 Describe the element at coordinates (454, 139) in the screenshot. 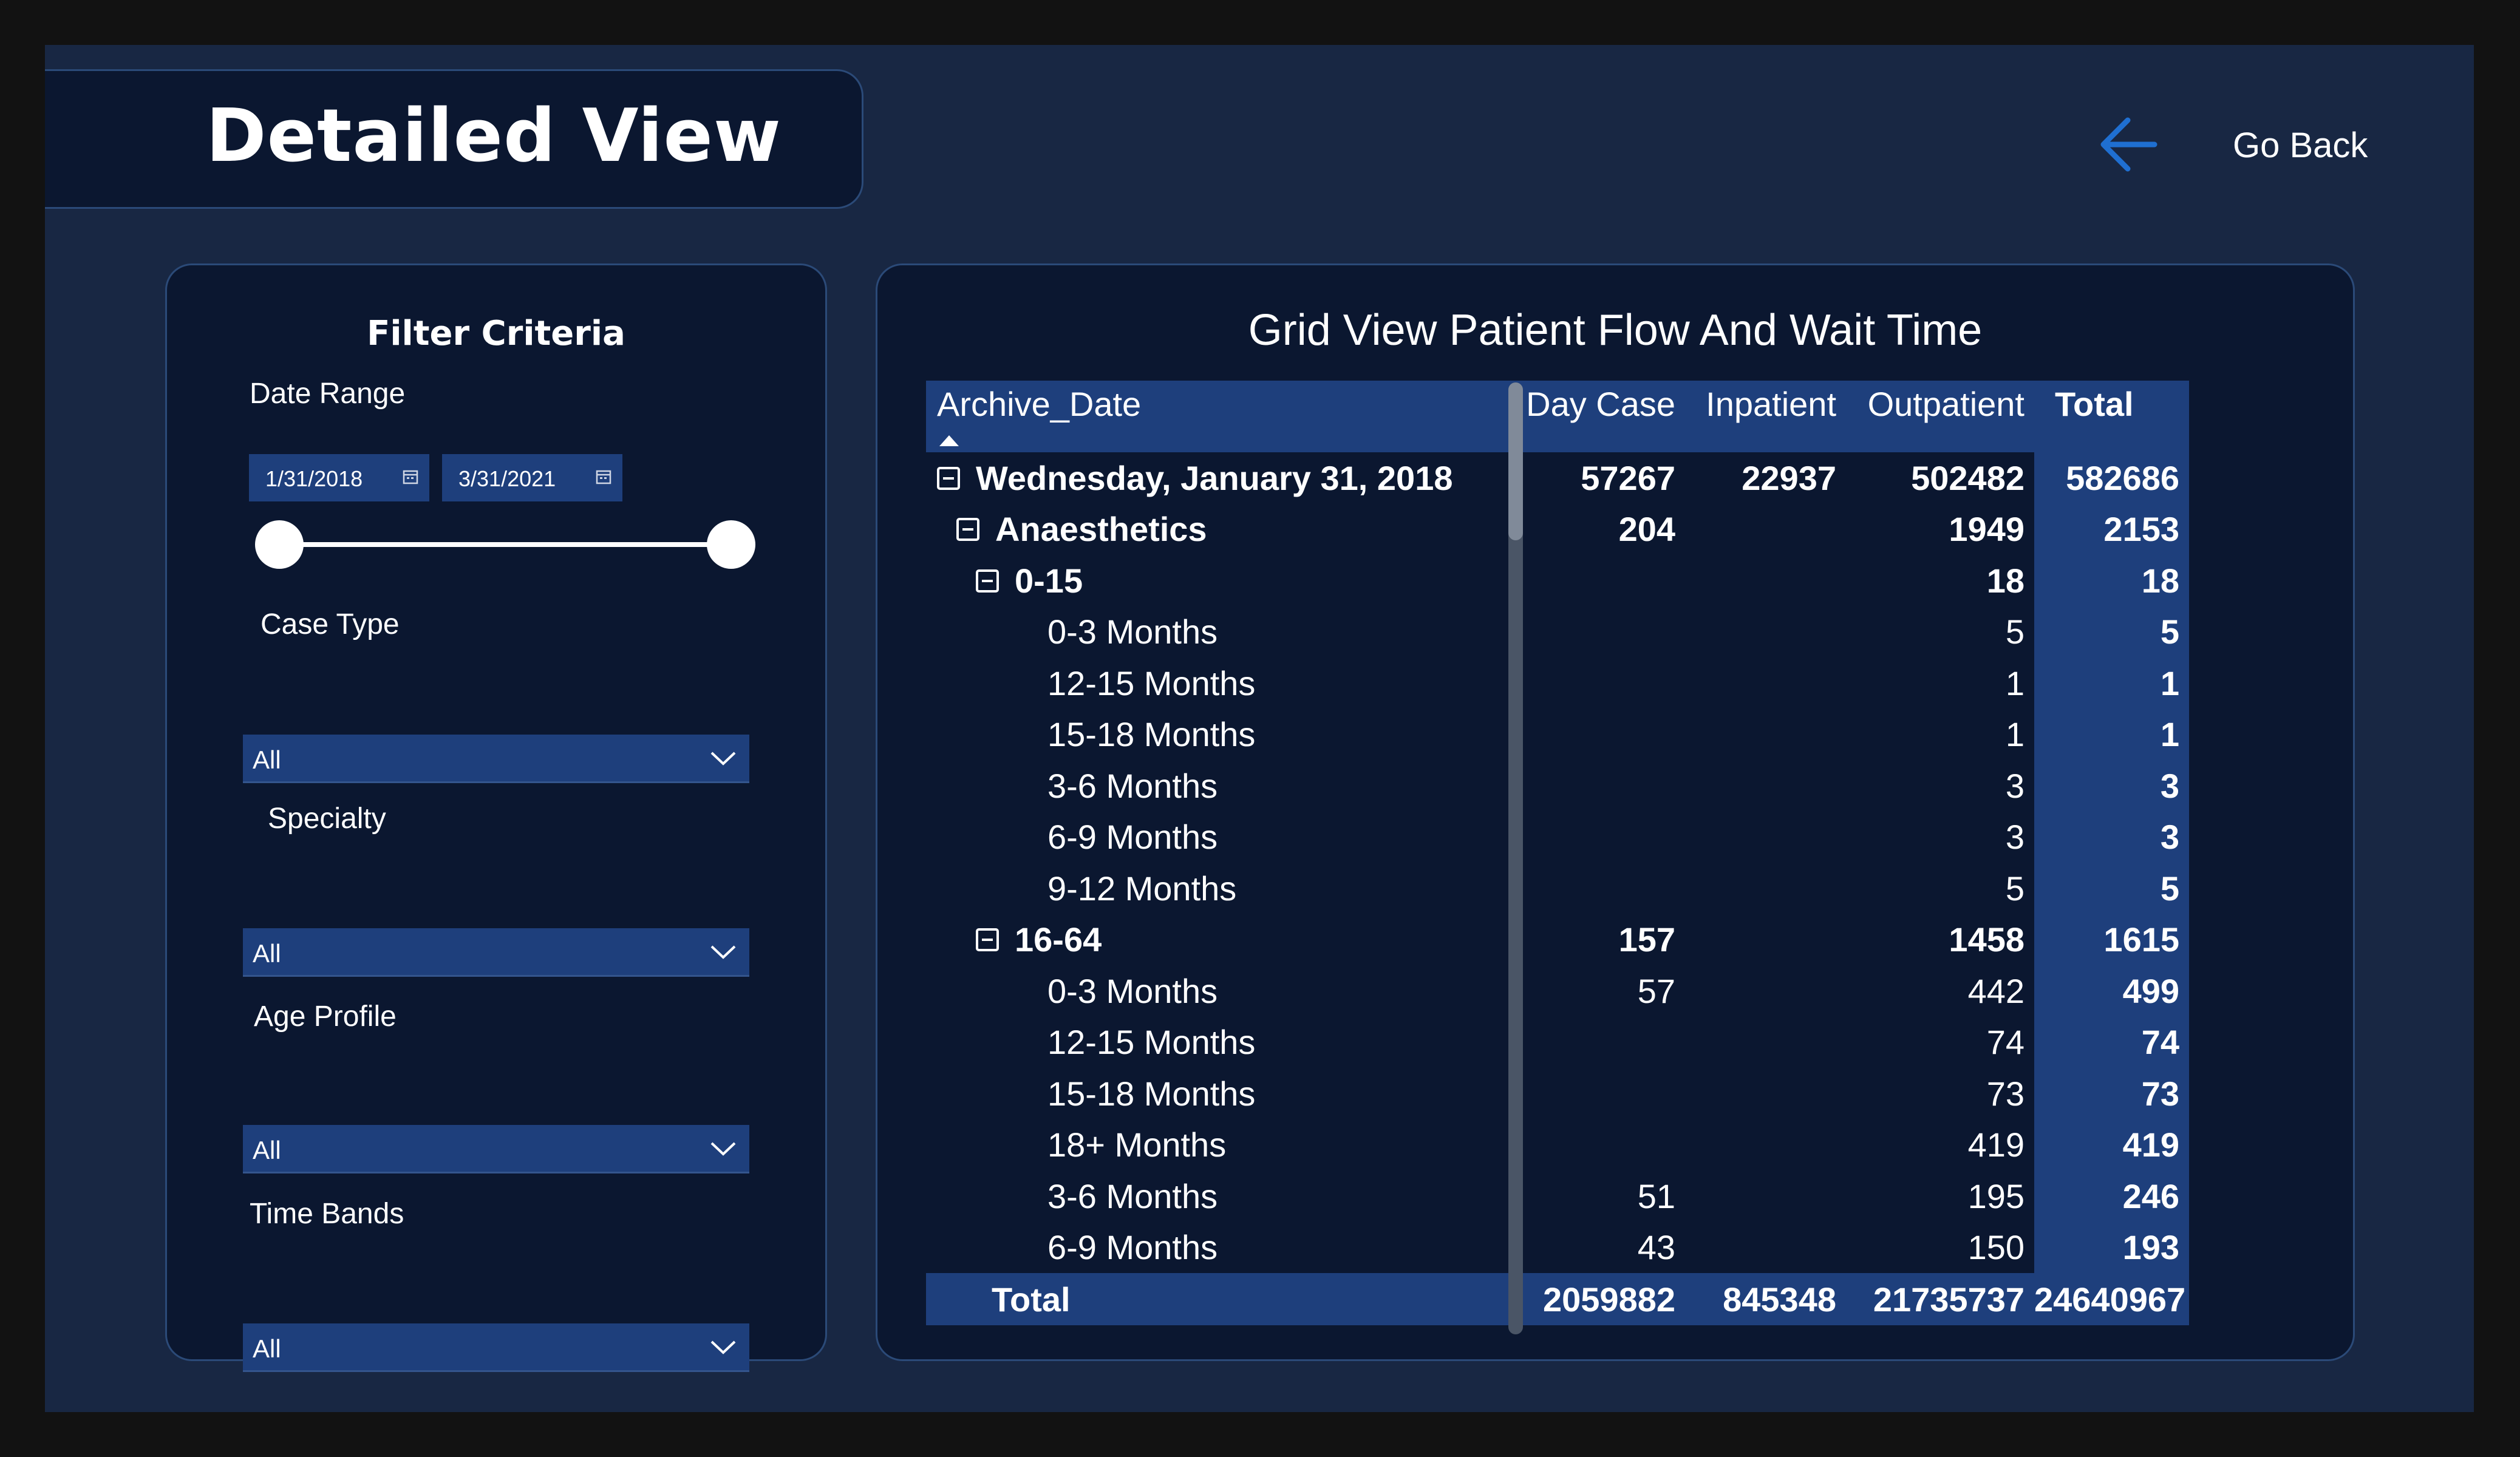

I see `title-banner: Detailed View` at that location.